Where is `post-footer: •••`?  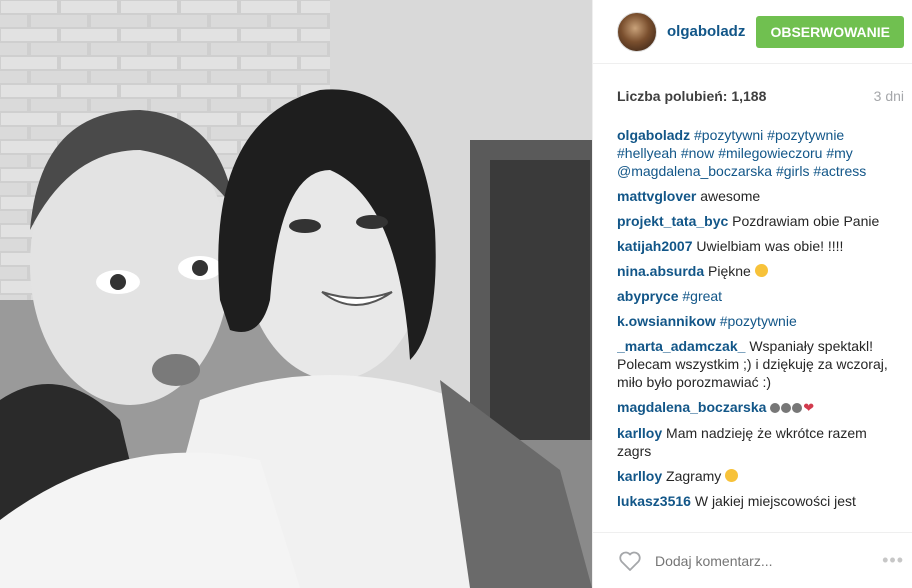
post-footer: ••• is located at coordinates (752, 560).